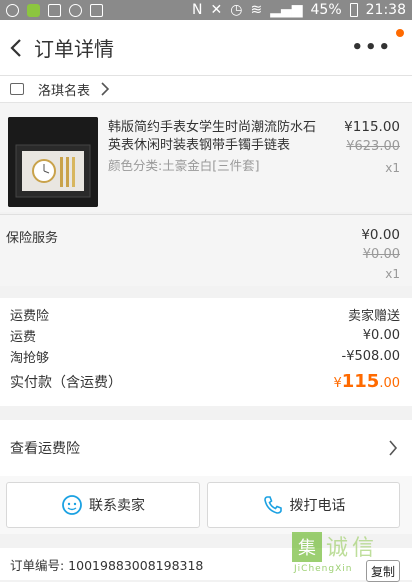 Image resolution: width=412 pixels, height=582 pixels. What do you see at coordinates (353, 10) in the screenshot?
I see `battery-icon` at bounding box center [353, 10].